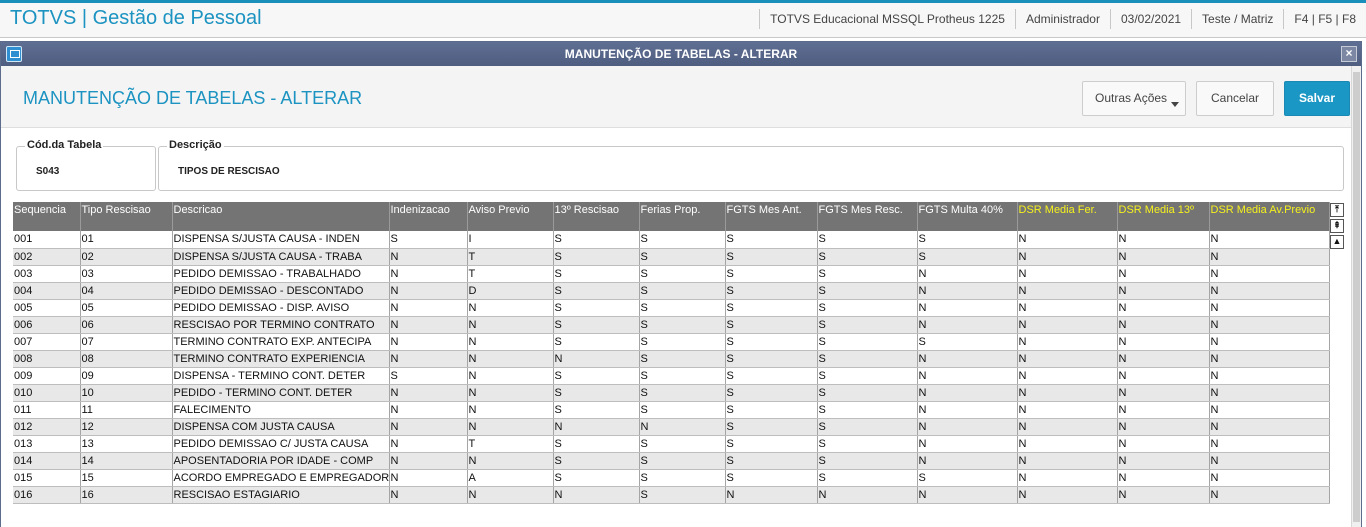 The height and width of the screenshot is (527, 1366). I want to click on table-cell: 02, so click(126, 257).